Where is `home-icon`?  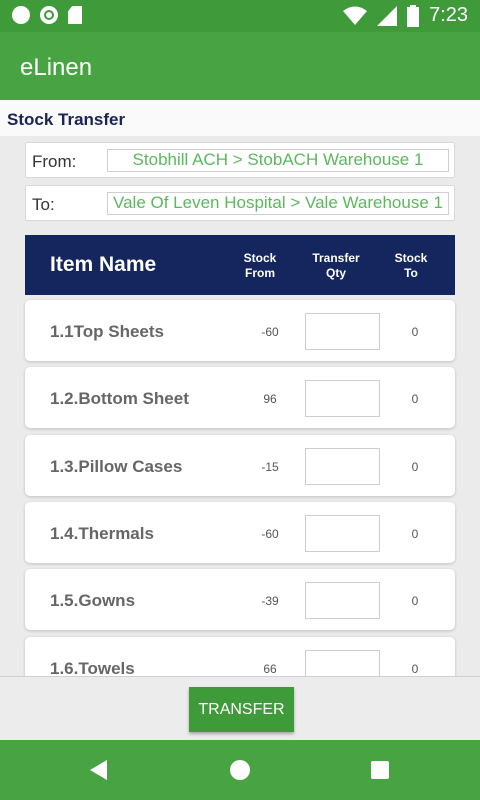
home-icon is located at coordinates (240, 770).